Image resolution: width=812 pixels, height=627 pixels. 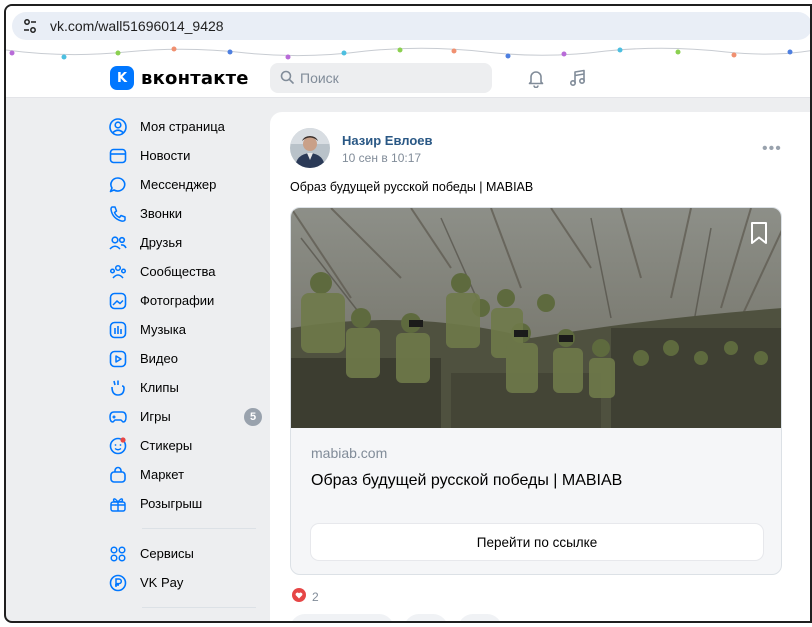 I want to click on sidebar-item-label: Клипы, so click(x=159, y=387).